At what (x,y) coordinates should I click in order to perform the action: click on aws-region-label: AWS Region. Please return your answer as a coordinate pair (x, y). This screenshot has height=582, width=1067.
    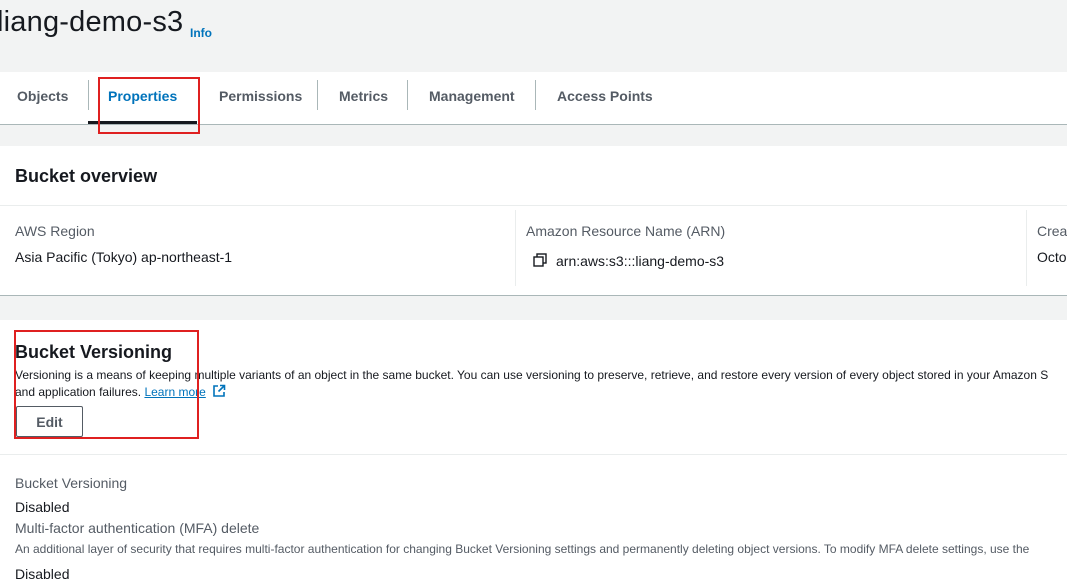
    Looking at the image, I should click on (55, 231).